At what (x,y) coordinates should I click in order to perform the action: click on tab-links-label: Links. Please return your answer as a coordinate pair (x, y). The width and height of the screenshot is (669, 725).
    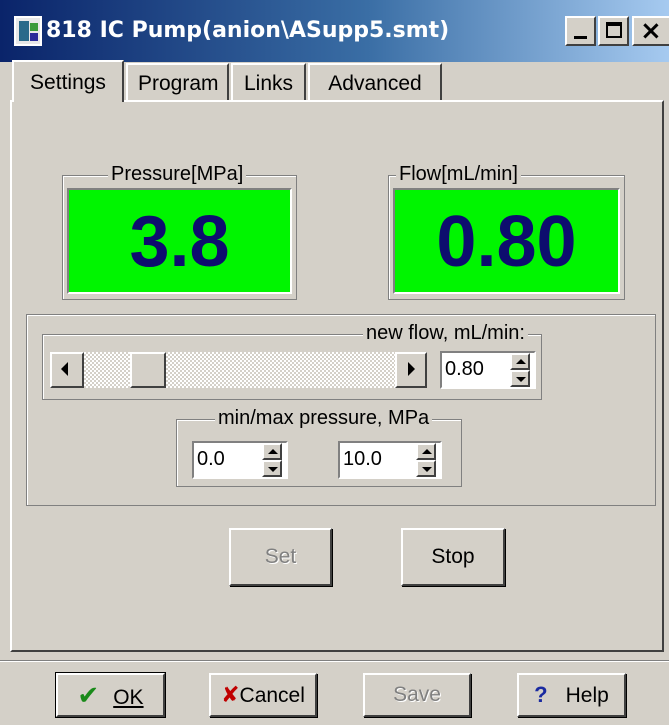
    Looking at the image, I should click on (268, 83).